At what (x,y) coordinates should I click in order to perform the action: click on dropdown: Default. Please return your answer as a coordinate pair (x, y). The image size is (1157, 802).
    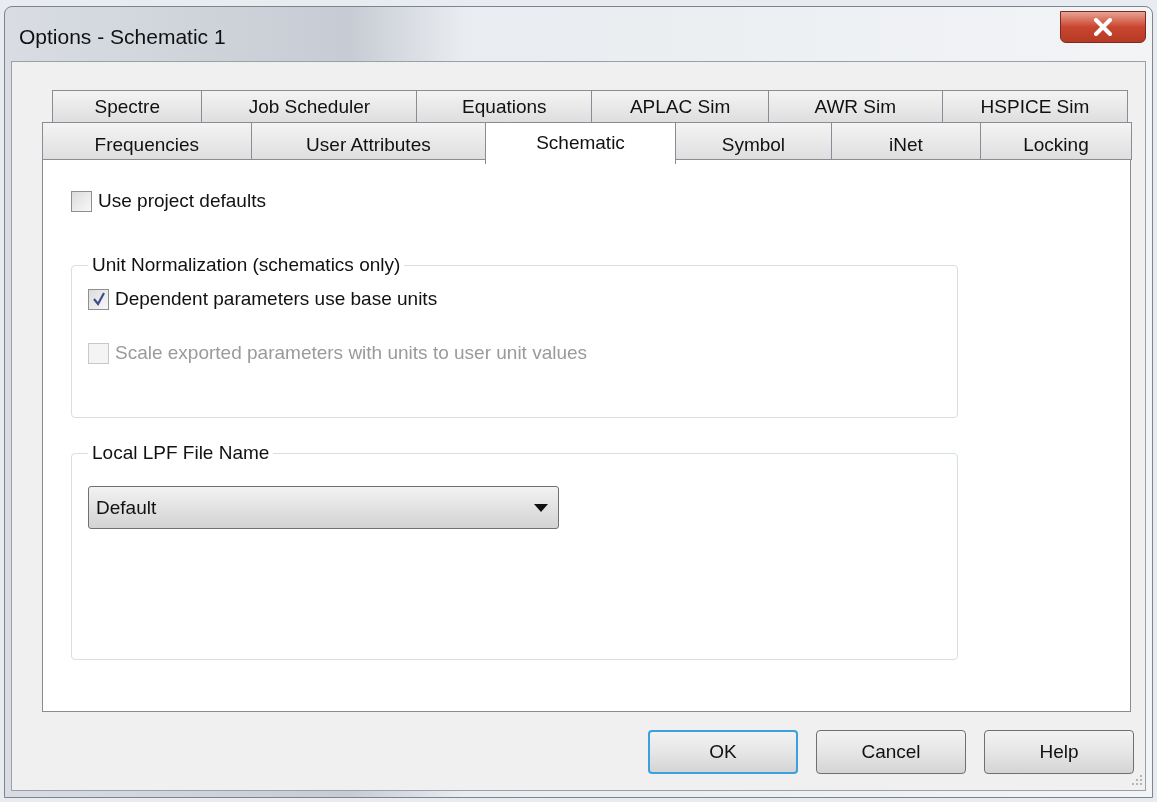
    Looking at the image, I should click on (323, 507).